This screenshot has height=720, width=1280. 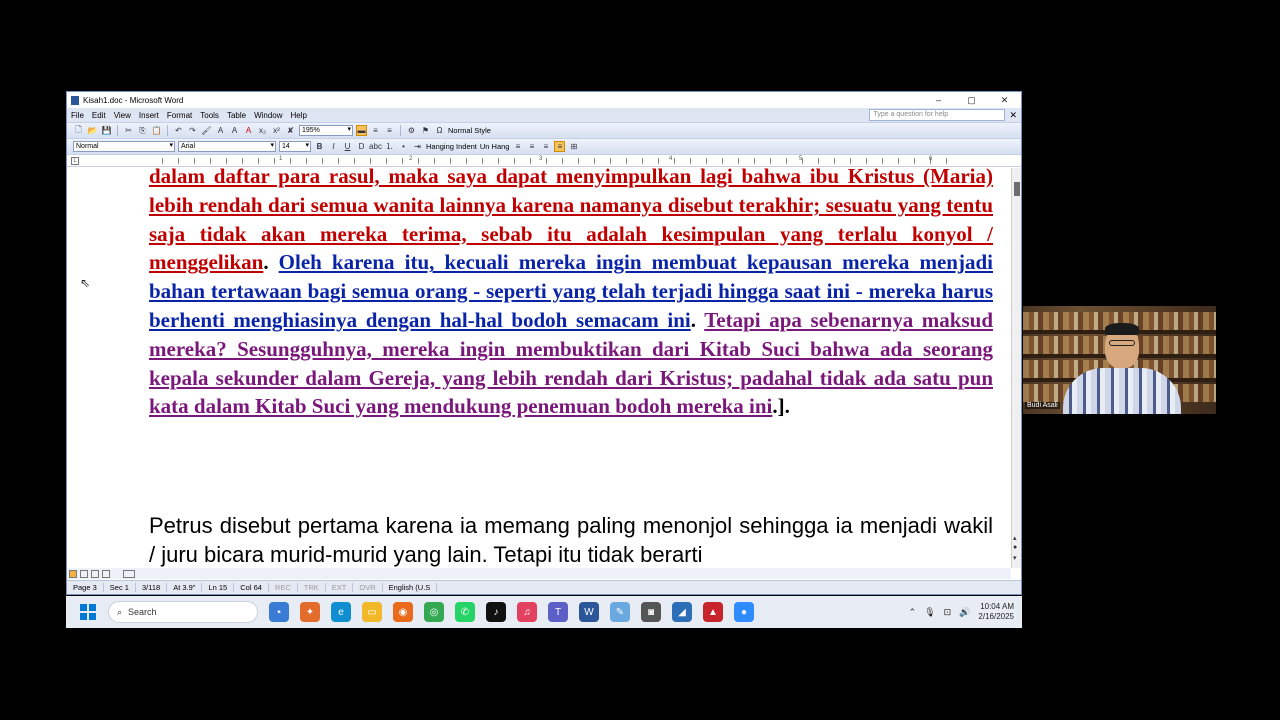 I want to click on file-explorer-icon: ▭, so click(x=372, y=612).